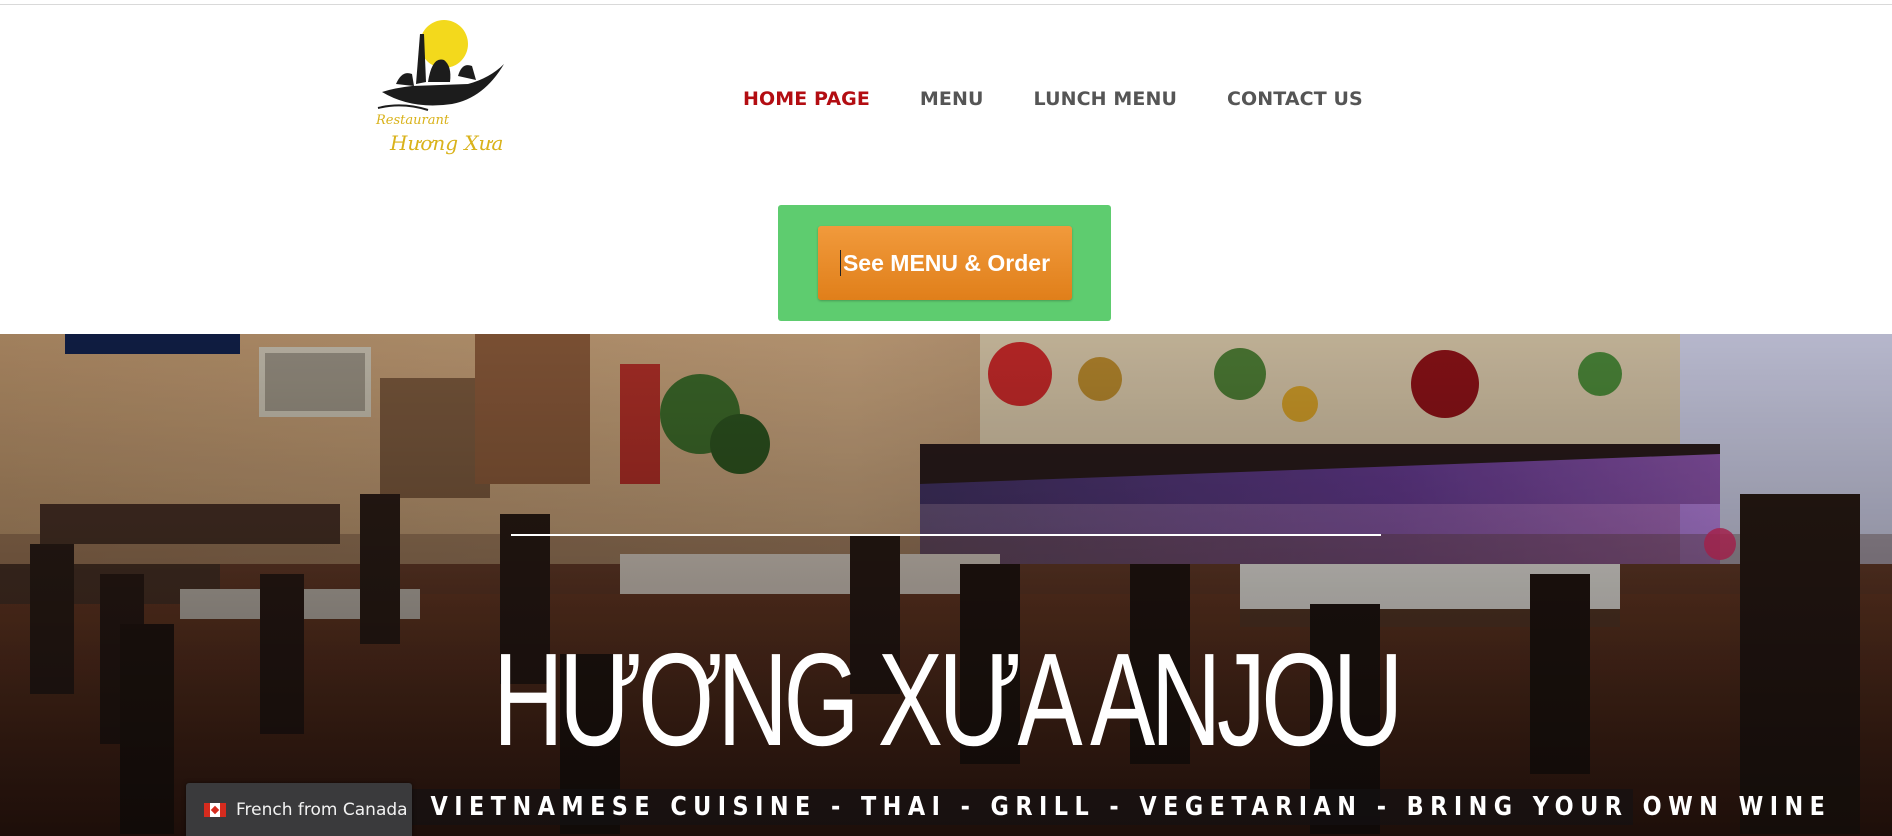 The height and width of the screenshot is (836, 1892). I want to click on nav-lunch-menu: LUNCH MENU, so click(1105, 99).